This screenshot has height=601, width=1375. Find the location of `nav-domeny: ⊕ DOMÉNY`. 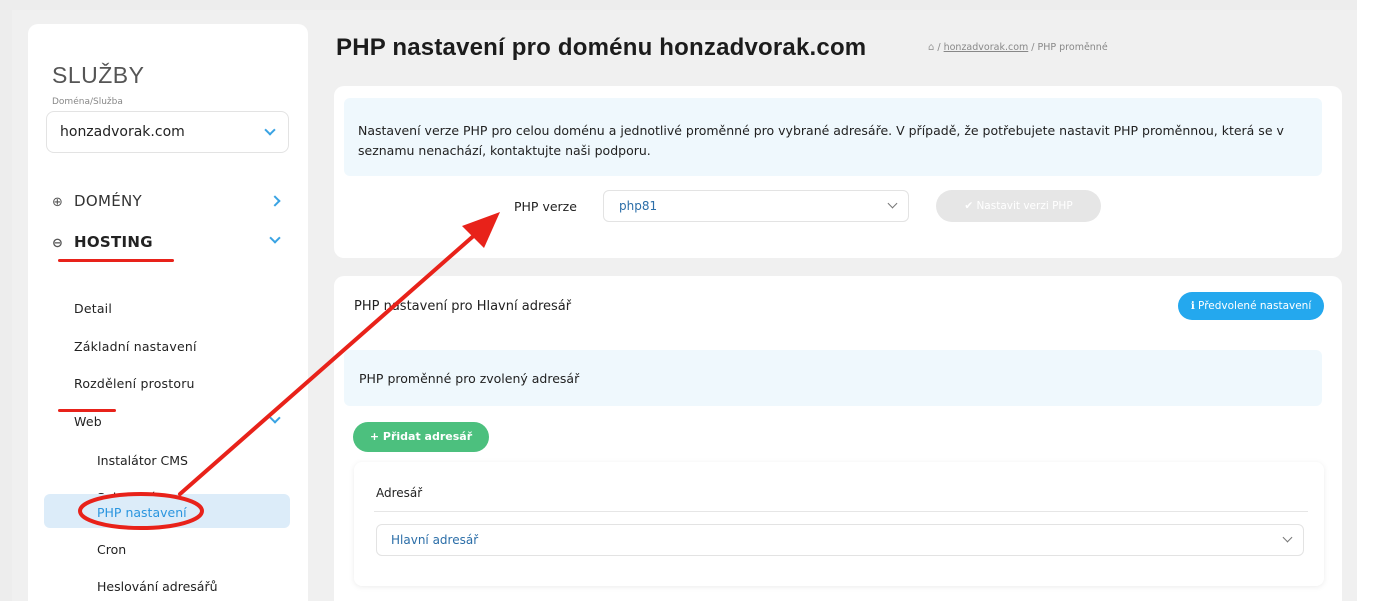

nav-domeny: ⊕ DOMÉNY is located at coordinates (97, 201).